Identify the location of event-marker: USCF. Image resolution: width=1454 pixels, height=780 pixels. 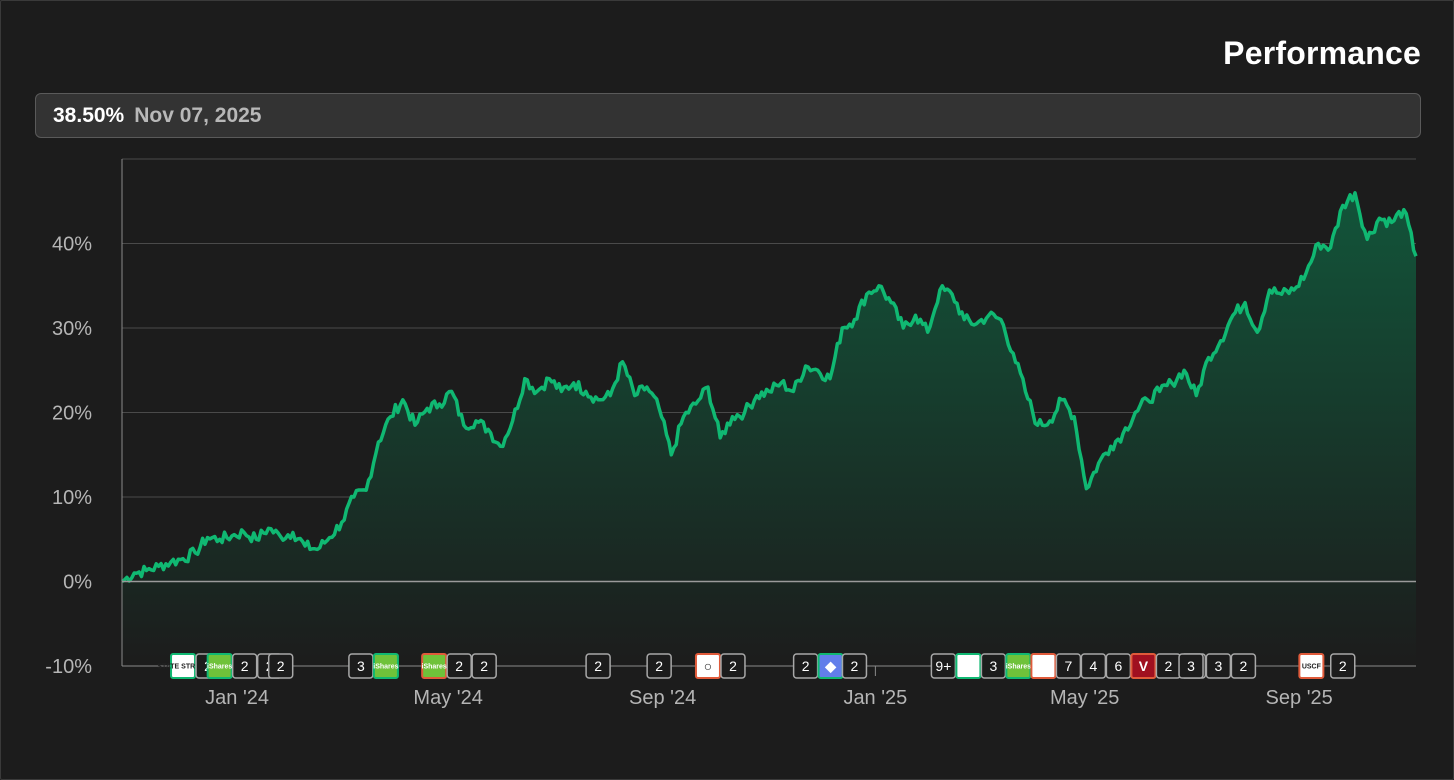
(1311, 666).